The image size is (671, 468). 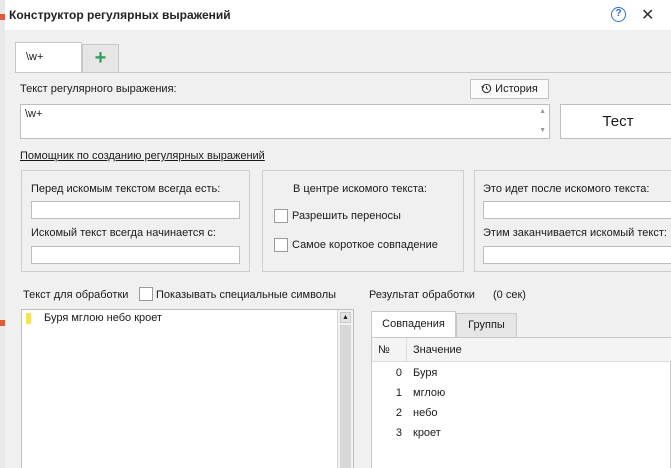 I want to click on shortest-match-checkbox, so click(x=281, y=245).